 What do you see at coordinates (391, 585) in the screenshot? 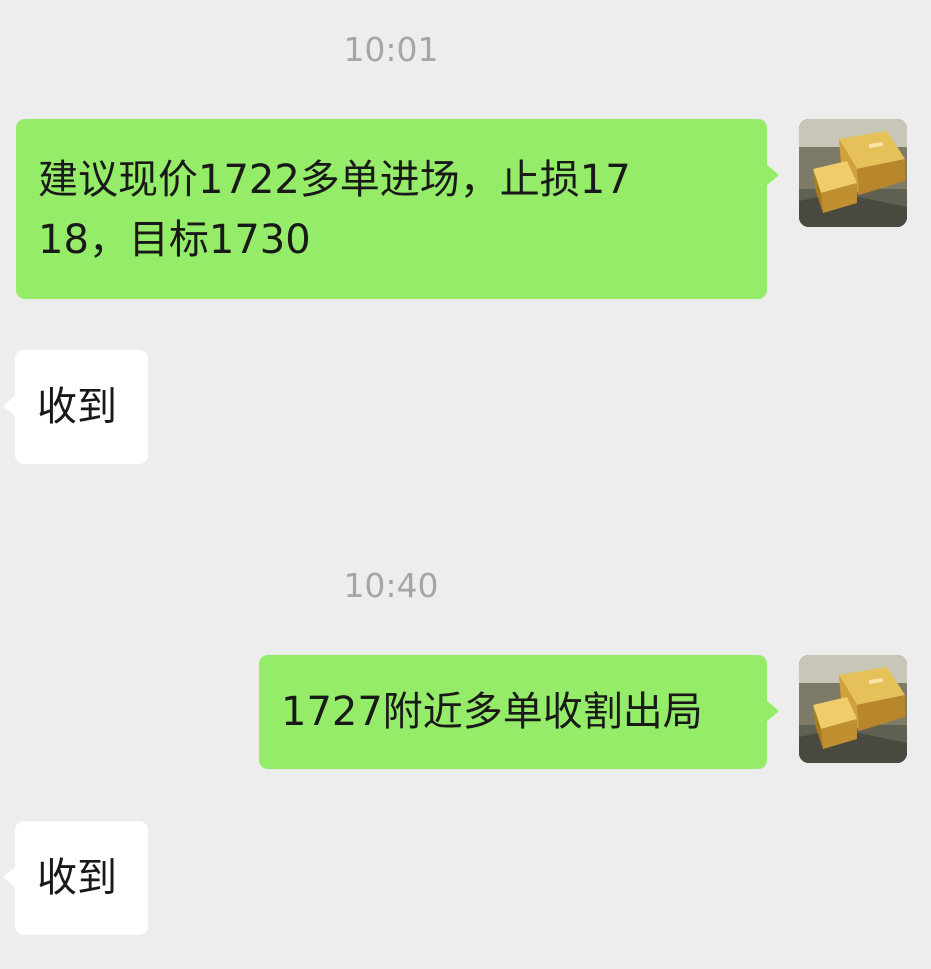
I see `timestamp: 10:40` at bounding box center [391, 585].